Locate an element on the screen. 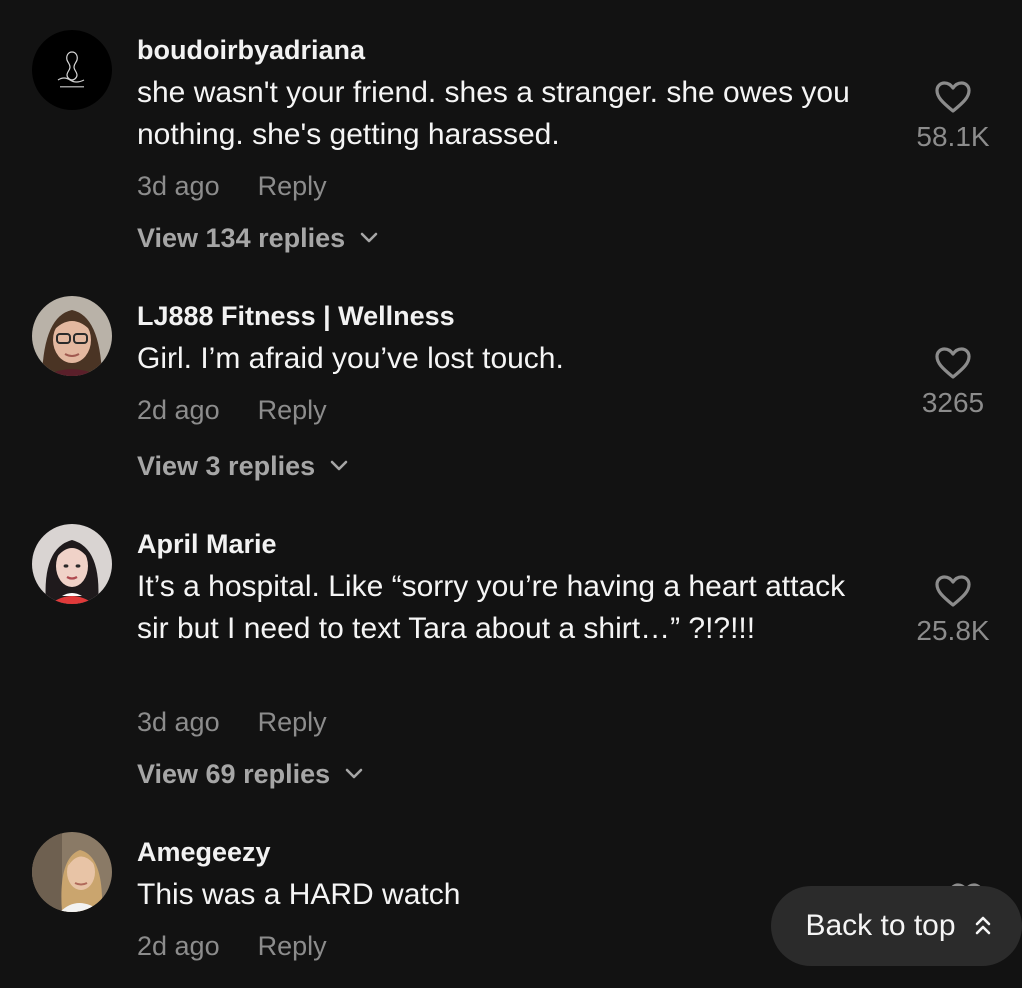 The image size is (1022, 988). like-button: 25.8K is located at coordinates (953, 611).